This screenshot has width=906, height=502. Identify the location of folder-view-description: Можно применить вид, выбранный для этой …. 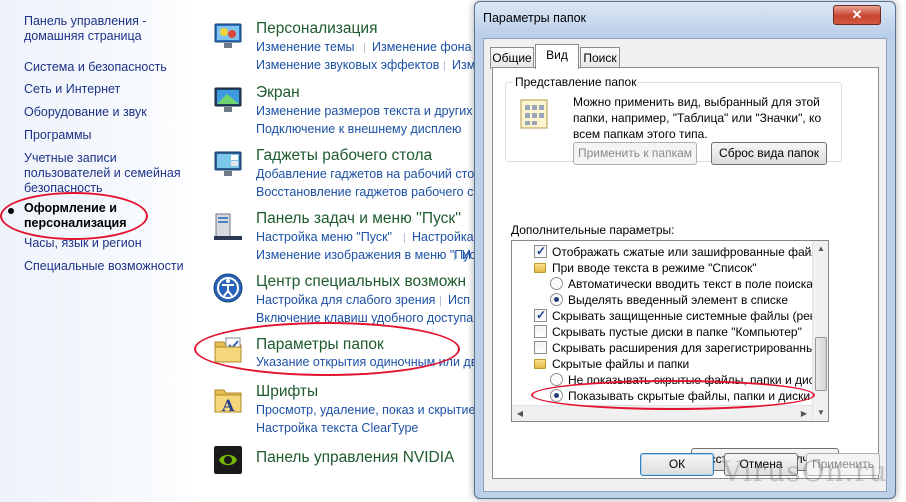
(697, 118).